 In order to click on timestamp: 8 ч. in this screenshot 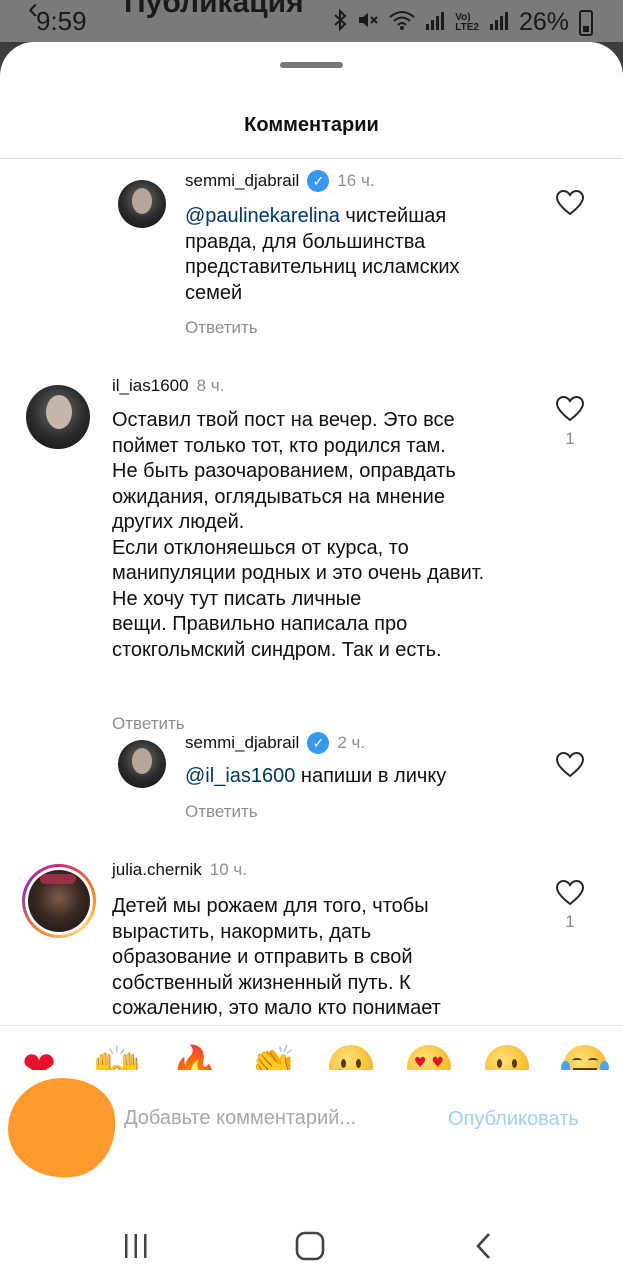, I will do `click(210, 385)`.